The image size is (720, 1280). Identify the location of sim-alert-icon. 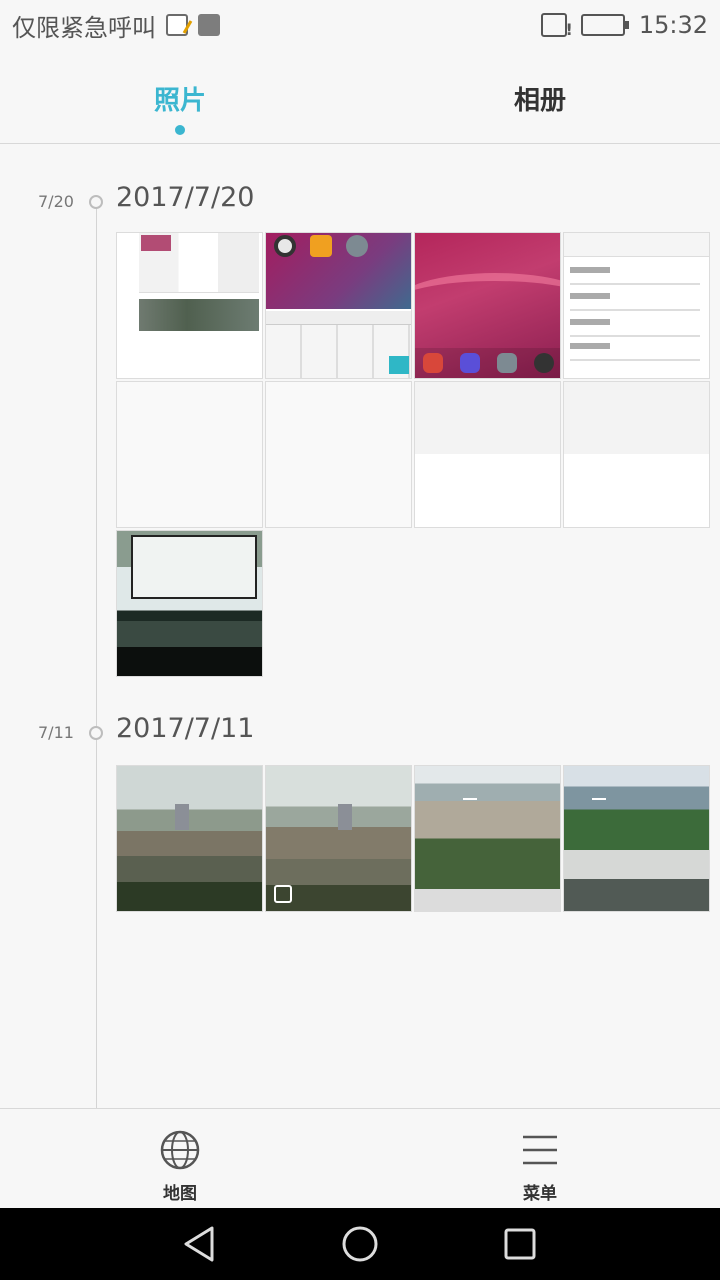
(556, 26).